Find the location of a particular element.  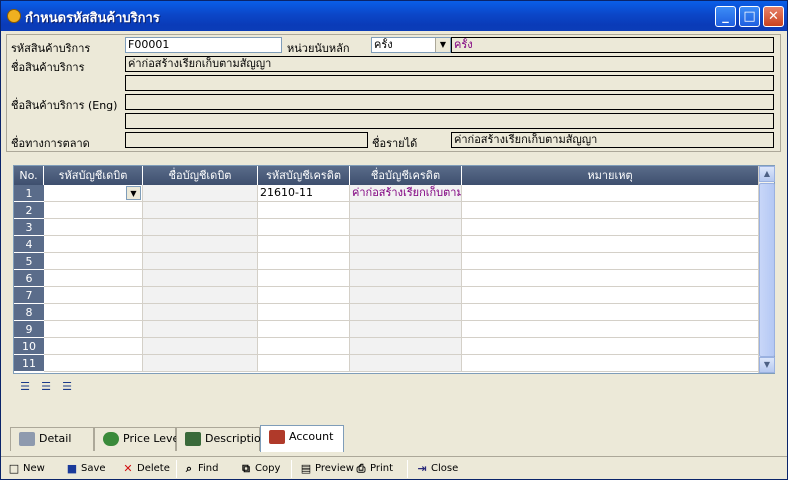

col-header-note: หมายเหตุ is located at coordinates (610, 175).